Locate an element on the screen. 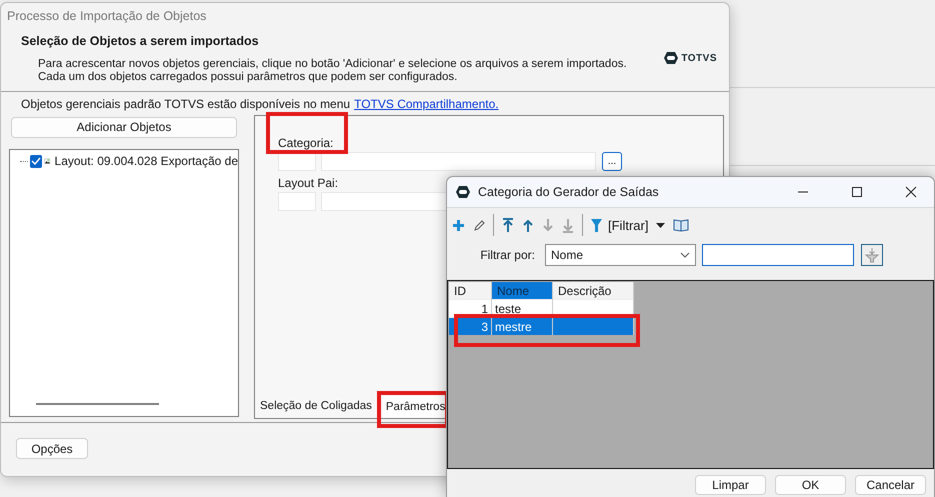 The width and height of the screenshot is (935, 497). window-title: Processo de Importação de Objetos is located at coordinates (107, 16).